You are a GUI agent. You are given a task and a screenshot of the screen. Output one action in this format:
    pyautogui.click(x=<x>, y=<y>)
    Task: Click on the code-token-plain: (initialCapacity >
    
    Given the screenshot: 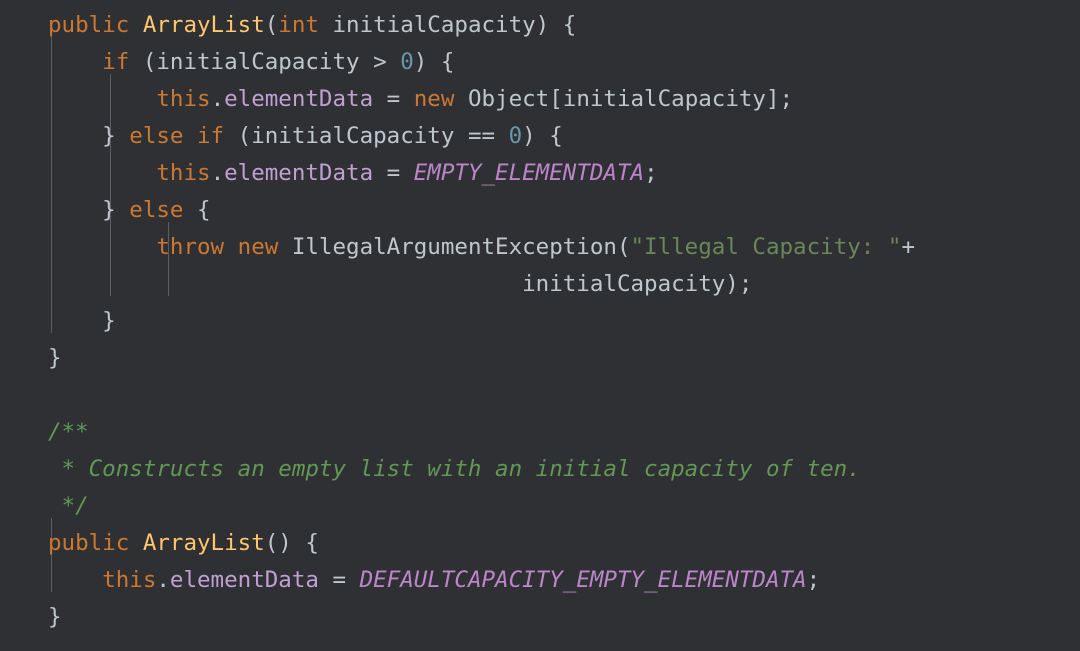 What is the action you would take?
    pyautogui.click(x=265, y=62)
    